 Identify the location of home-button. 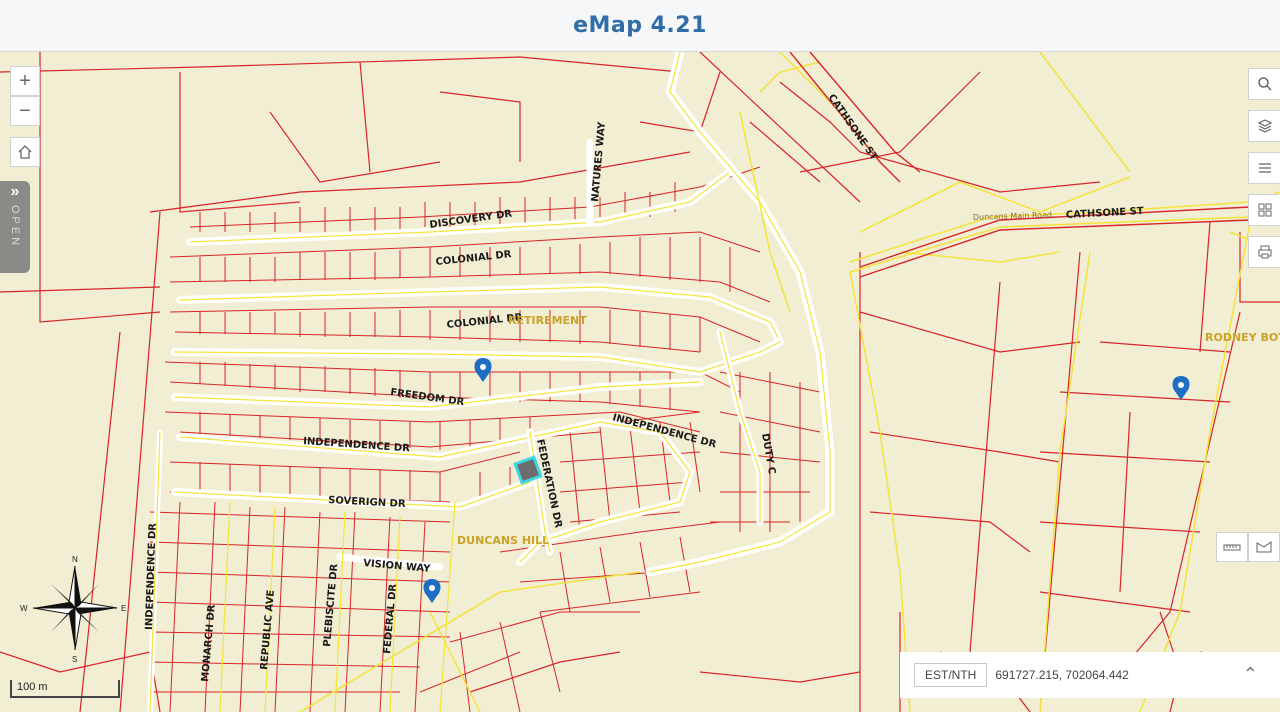
(25, 152).